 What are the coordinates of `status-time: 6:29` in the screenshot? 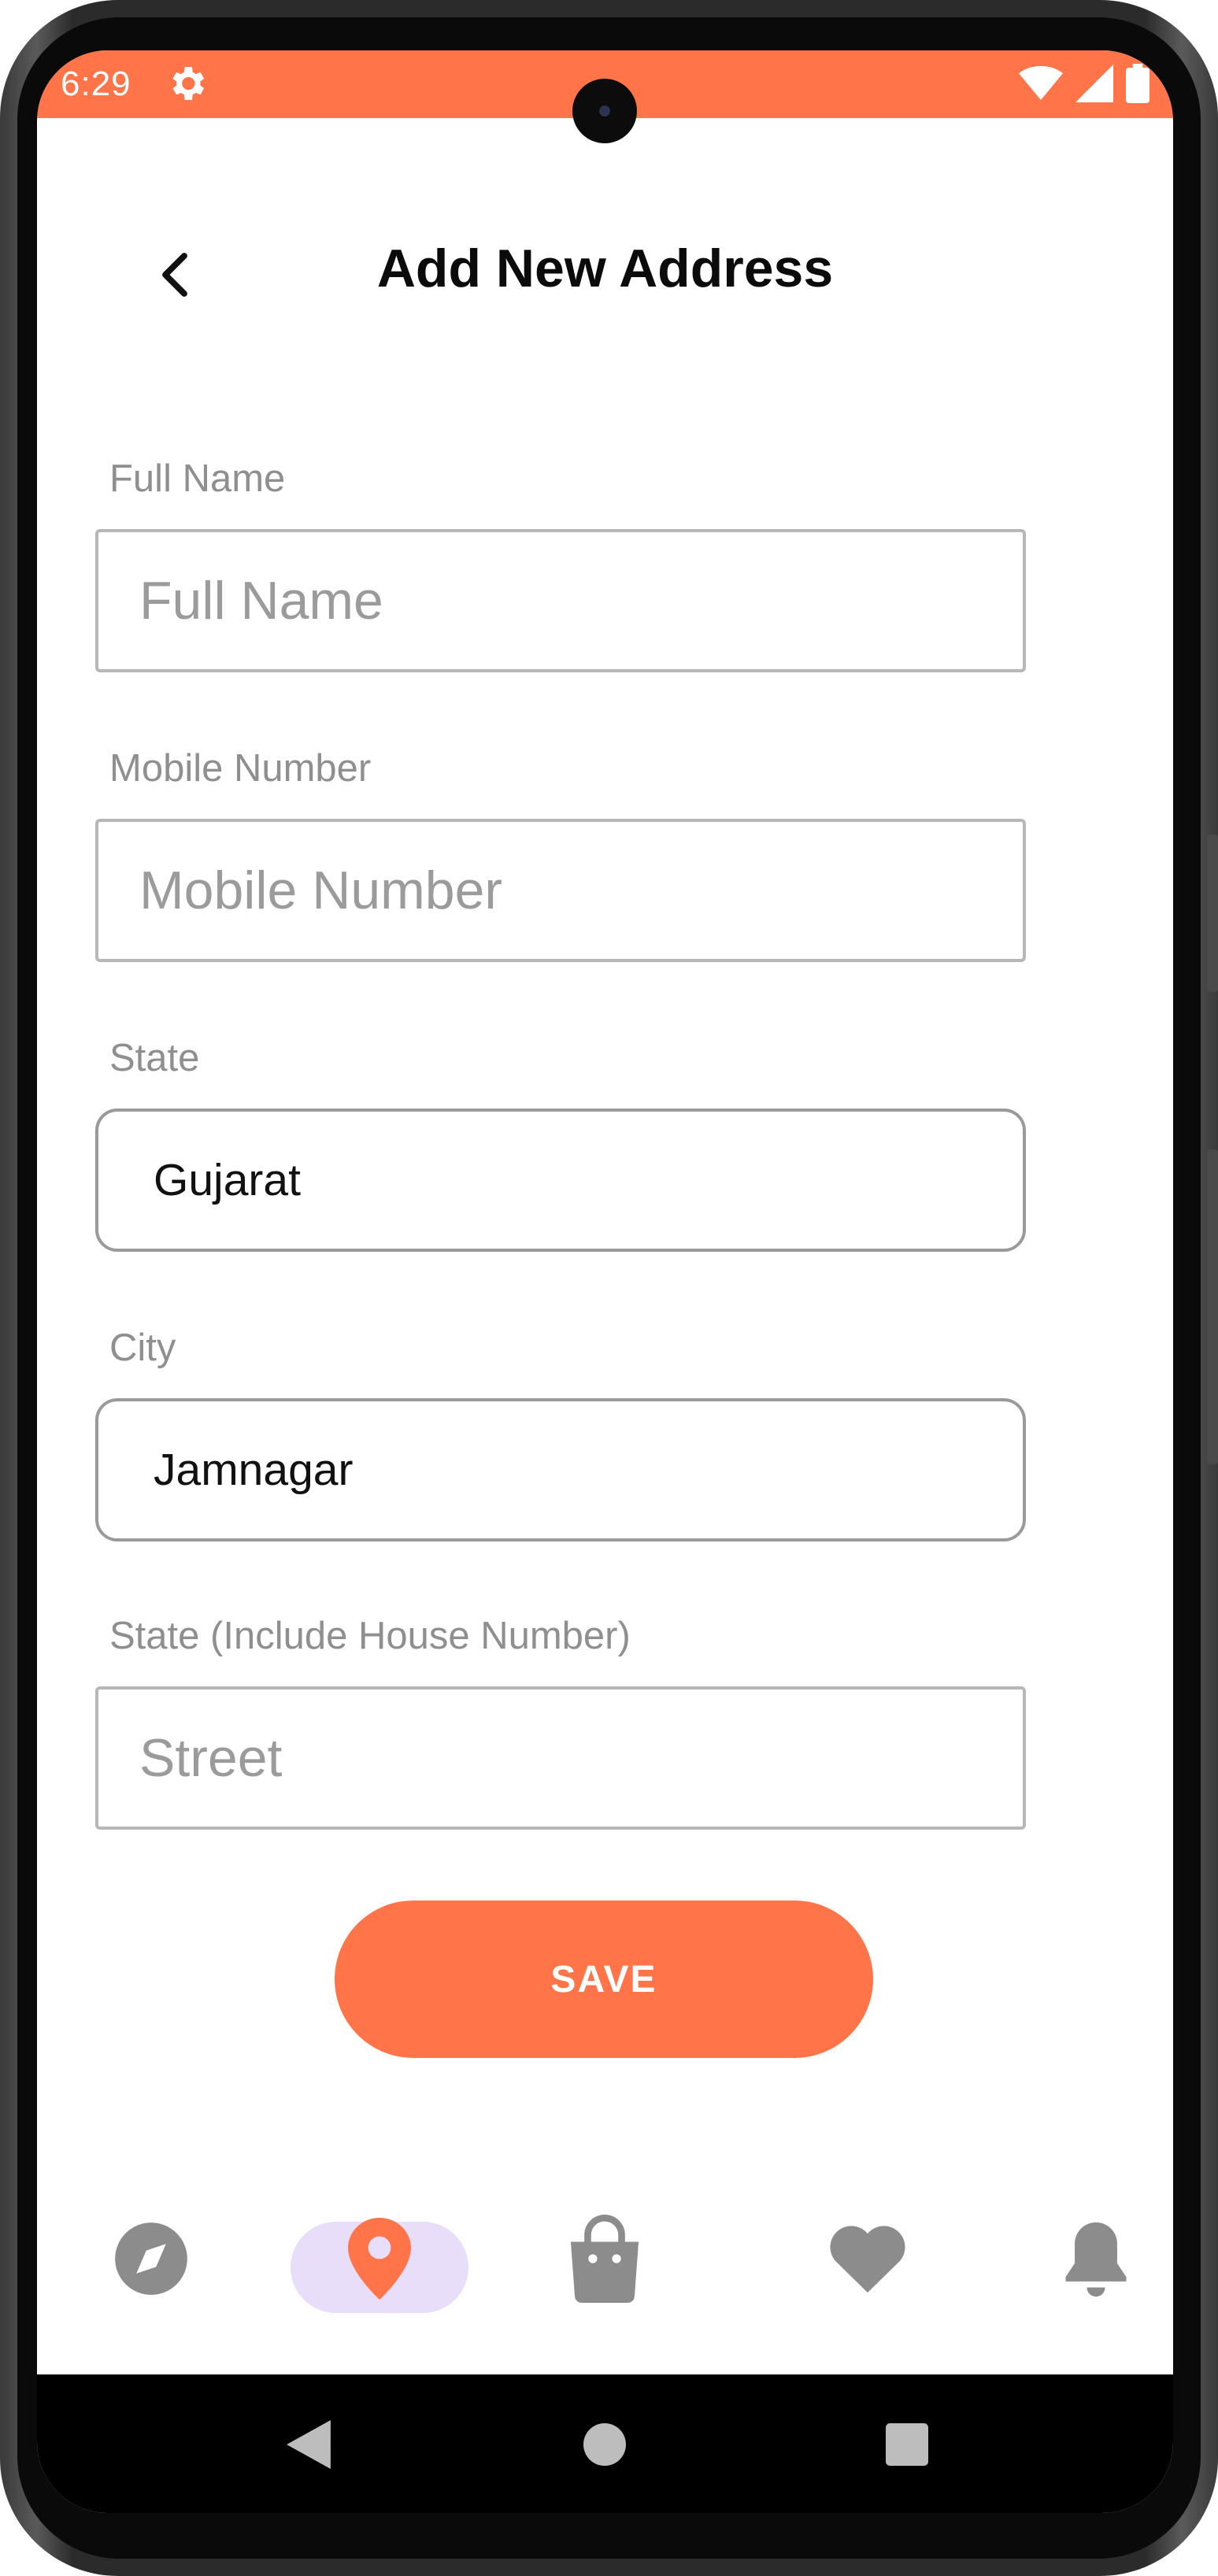 It's located at (96, 84).